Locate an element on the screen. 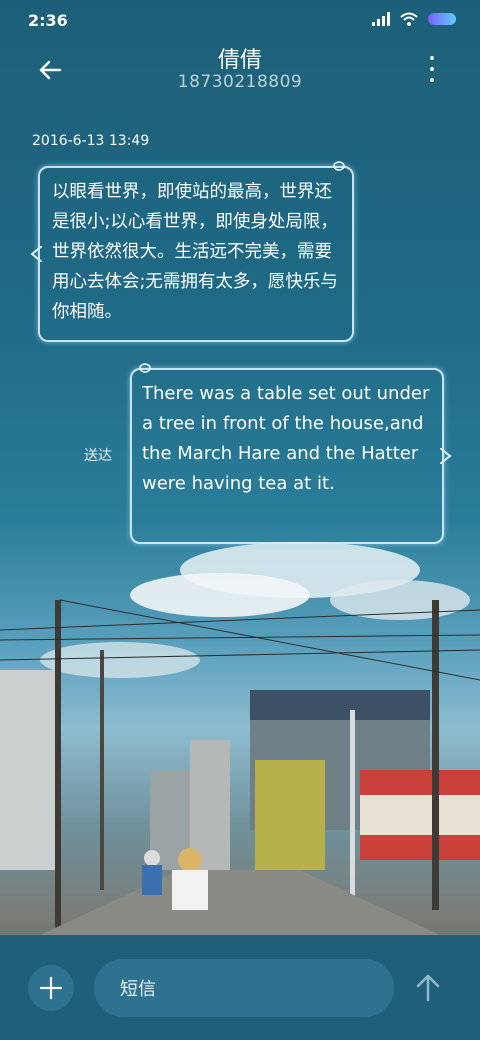 The image size is (480, 1040). conversation-header: 倩倩 18730218809 is located at coordinates (240, 70).